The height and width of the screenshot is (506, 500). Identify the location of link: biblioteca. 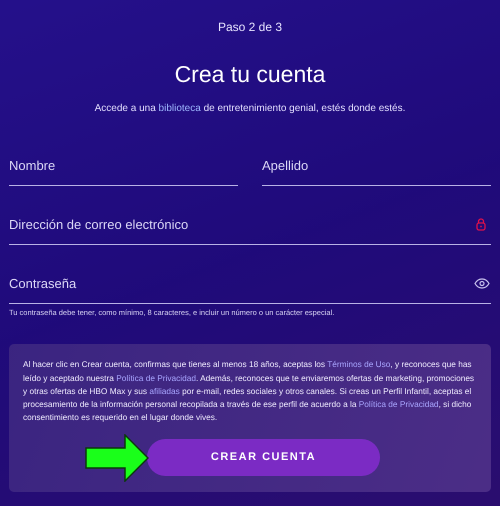
(179, 108).